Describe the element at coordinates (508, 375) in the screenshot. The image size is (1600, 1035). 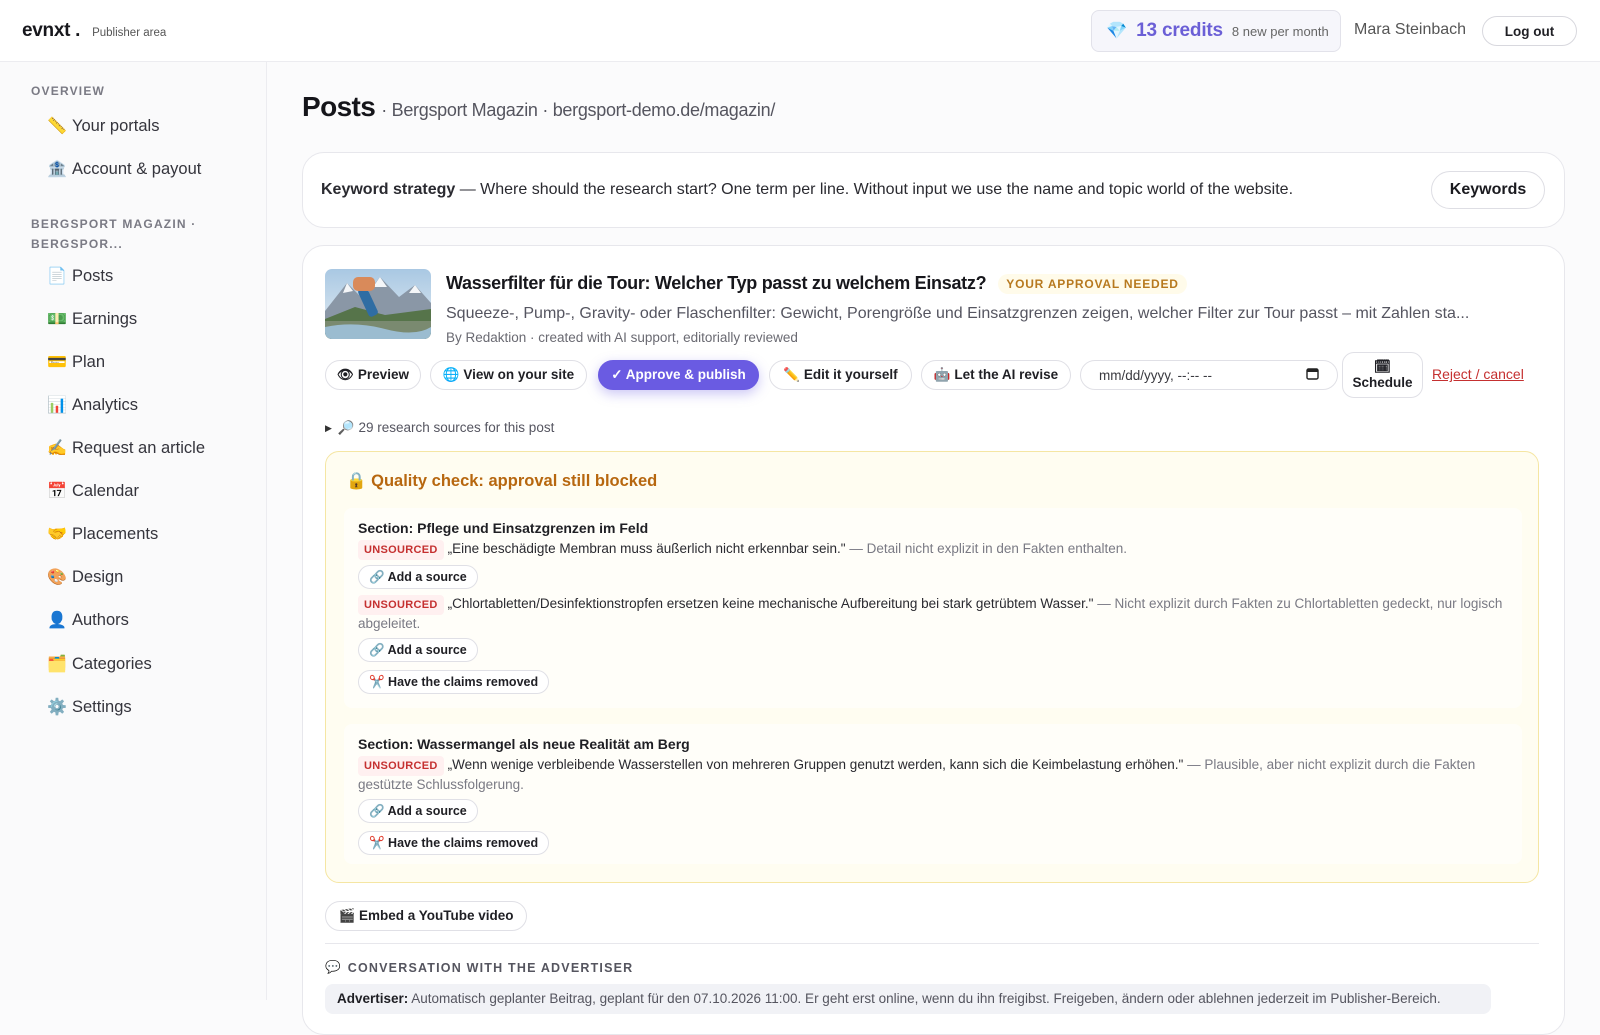
I see `view-on-site-button: 🌐 View on your site` at that location.